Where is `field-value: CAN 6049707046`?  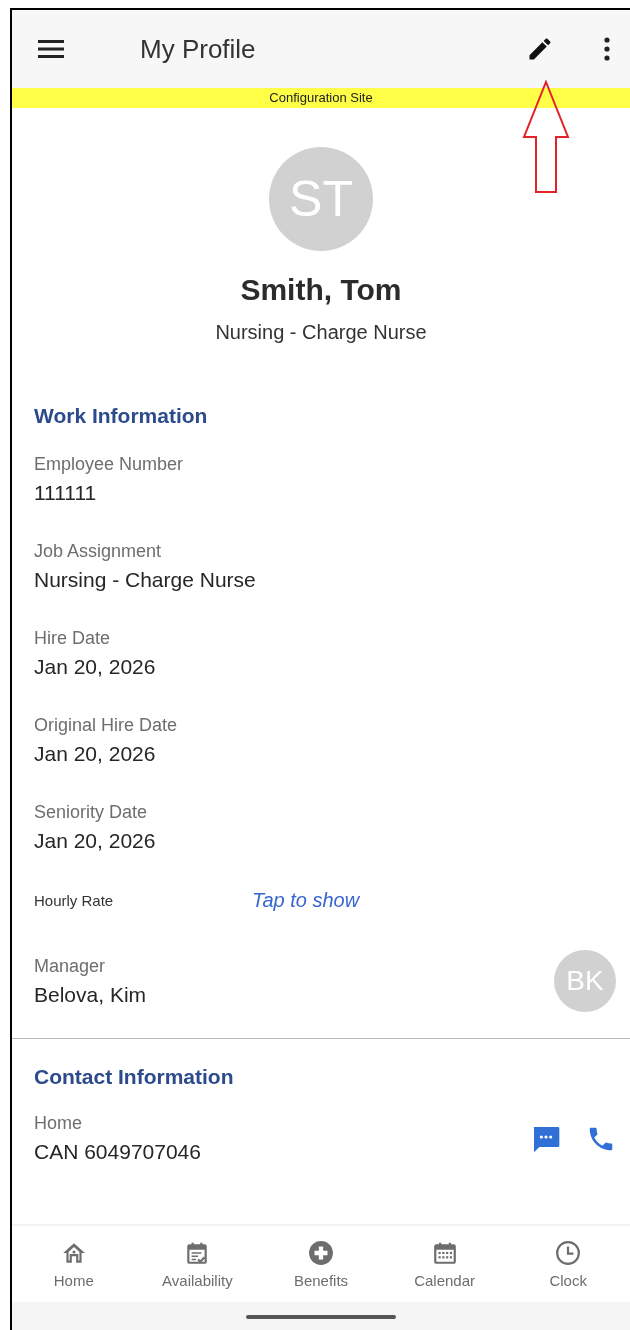
field-value: CAN 6049707046 is located at coordinates (117, 1152).